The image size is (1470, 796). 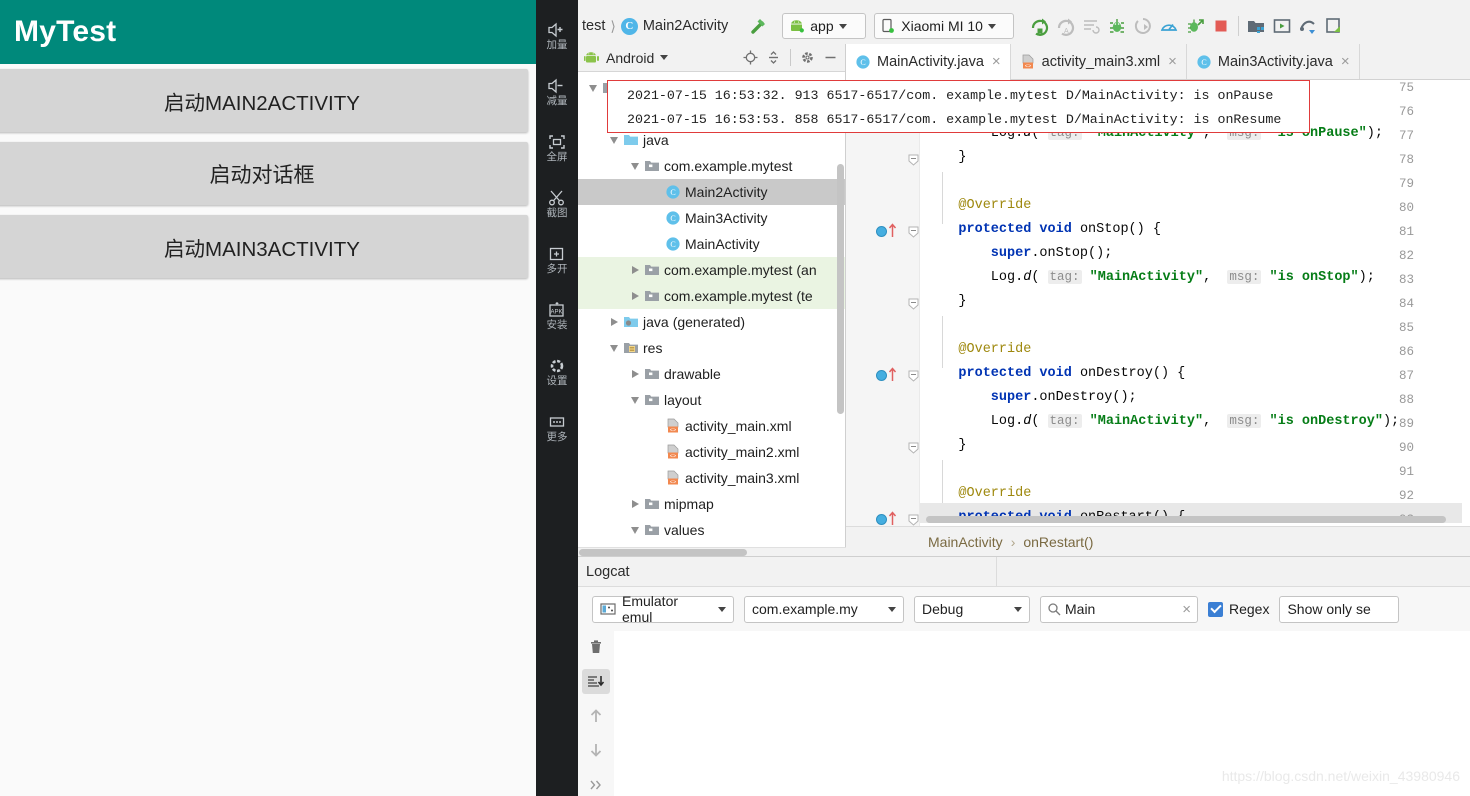 I want to click on sync-gradle-button, so click(x=1308, y=26).